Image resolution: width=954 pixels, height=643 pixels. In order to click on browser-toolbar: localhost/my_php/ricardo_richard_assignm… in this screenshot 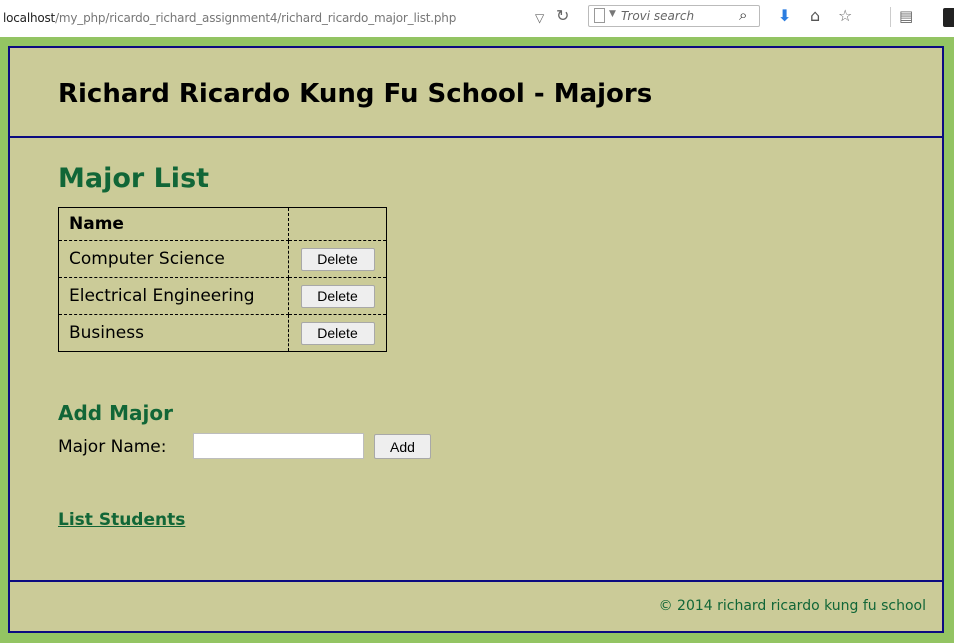, I will do `click(477, 18)`.